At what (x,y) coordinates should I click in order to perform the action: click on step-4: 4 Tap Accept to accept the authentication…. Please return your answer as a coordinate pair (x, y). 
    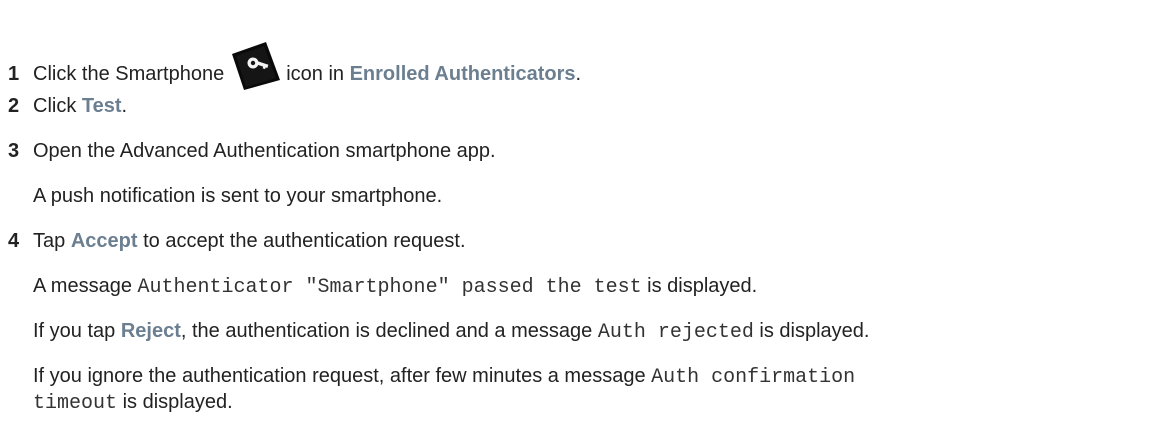
    Looking at the image, I should click on (233, 241).